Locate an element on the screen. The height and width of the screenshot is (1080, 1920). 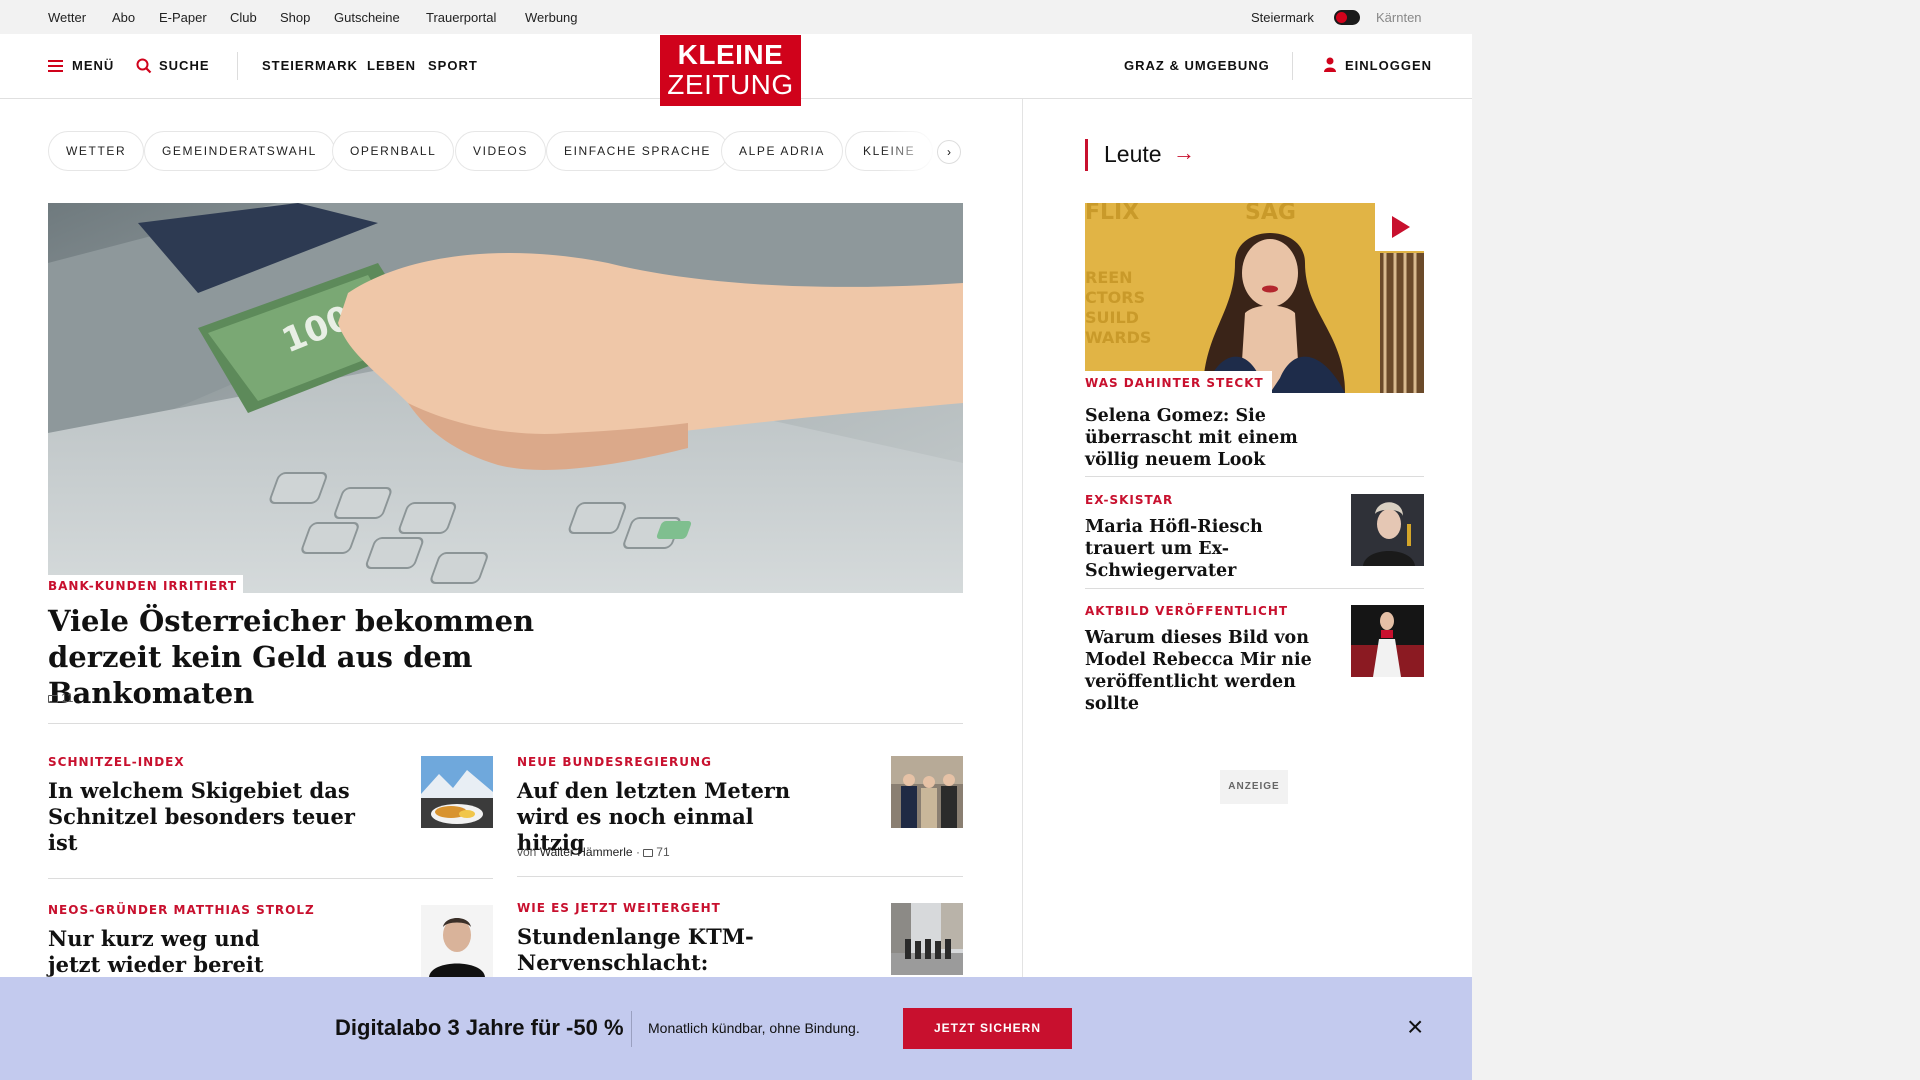
nav-steiermark: STEIERMARK is located at coordinates (310, 65).